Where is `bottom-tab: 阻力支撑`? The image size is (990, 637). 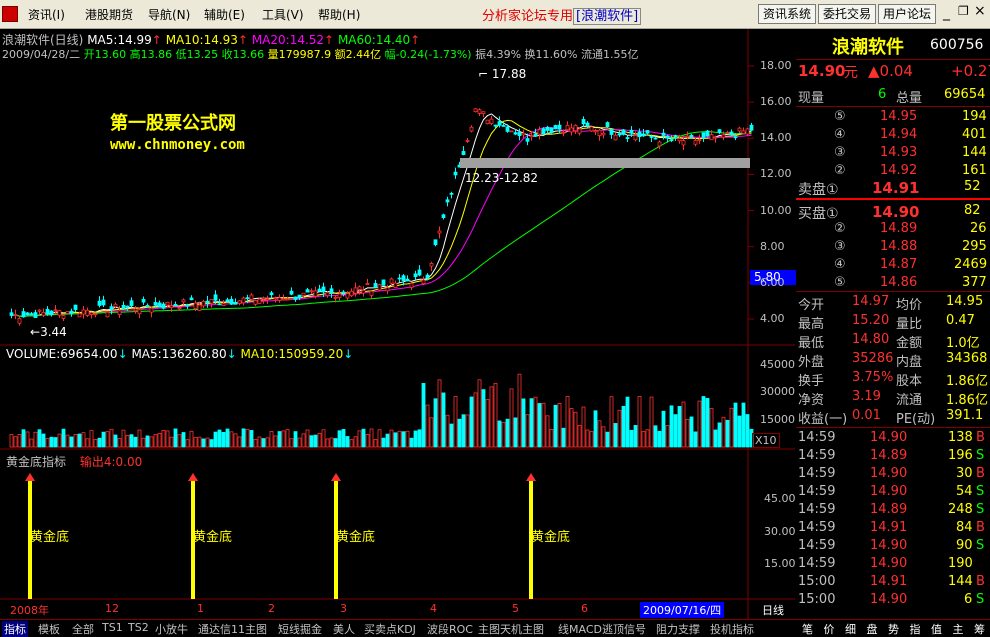
bottom-tab: 阻力支撑 is located at coordinates (678, 629).